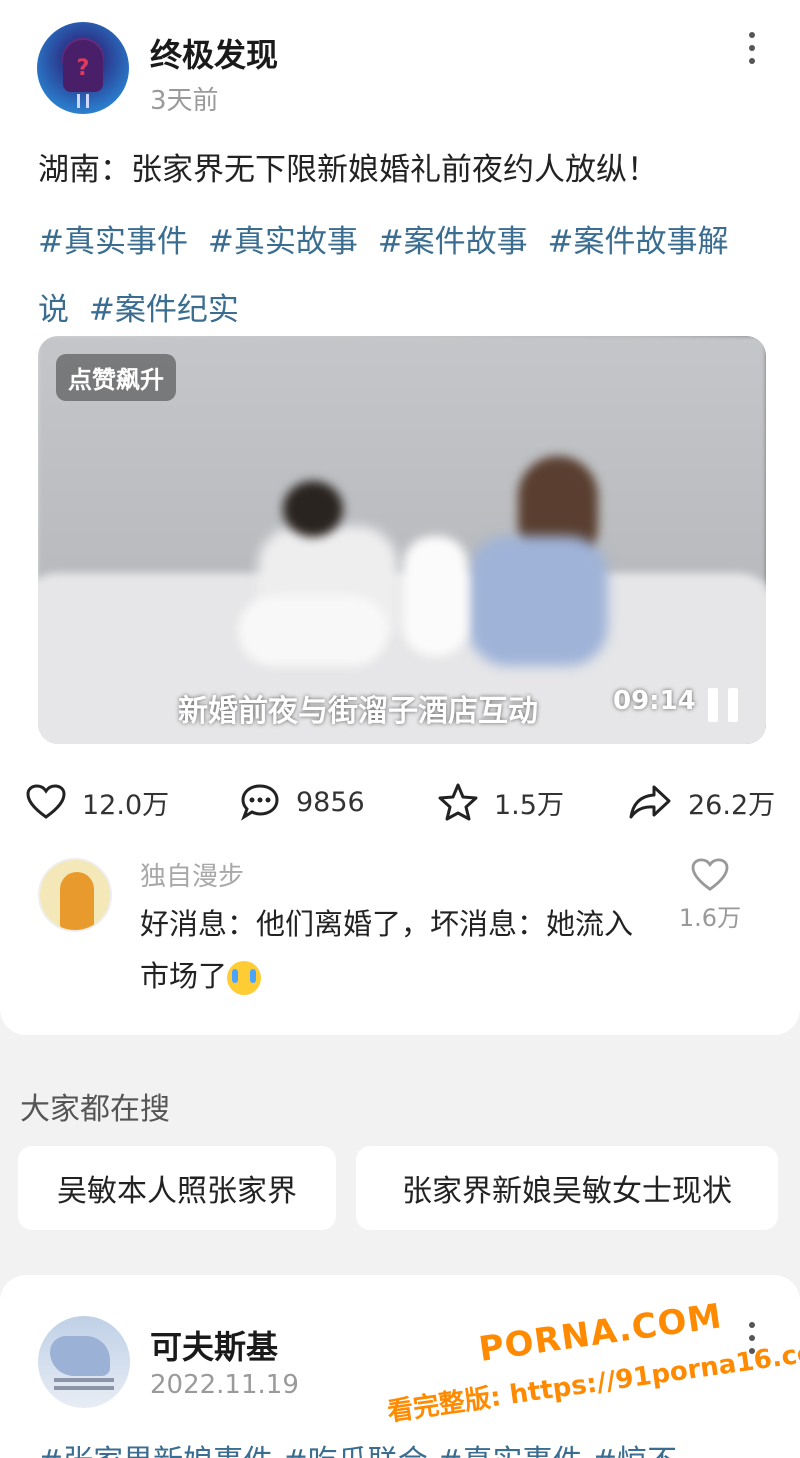 This screenshot has height=1458, width=800. I want to click on comment-icon, so click(260, 802).